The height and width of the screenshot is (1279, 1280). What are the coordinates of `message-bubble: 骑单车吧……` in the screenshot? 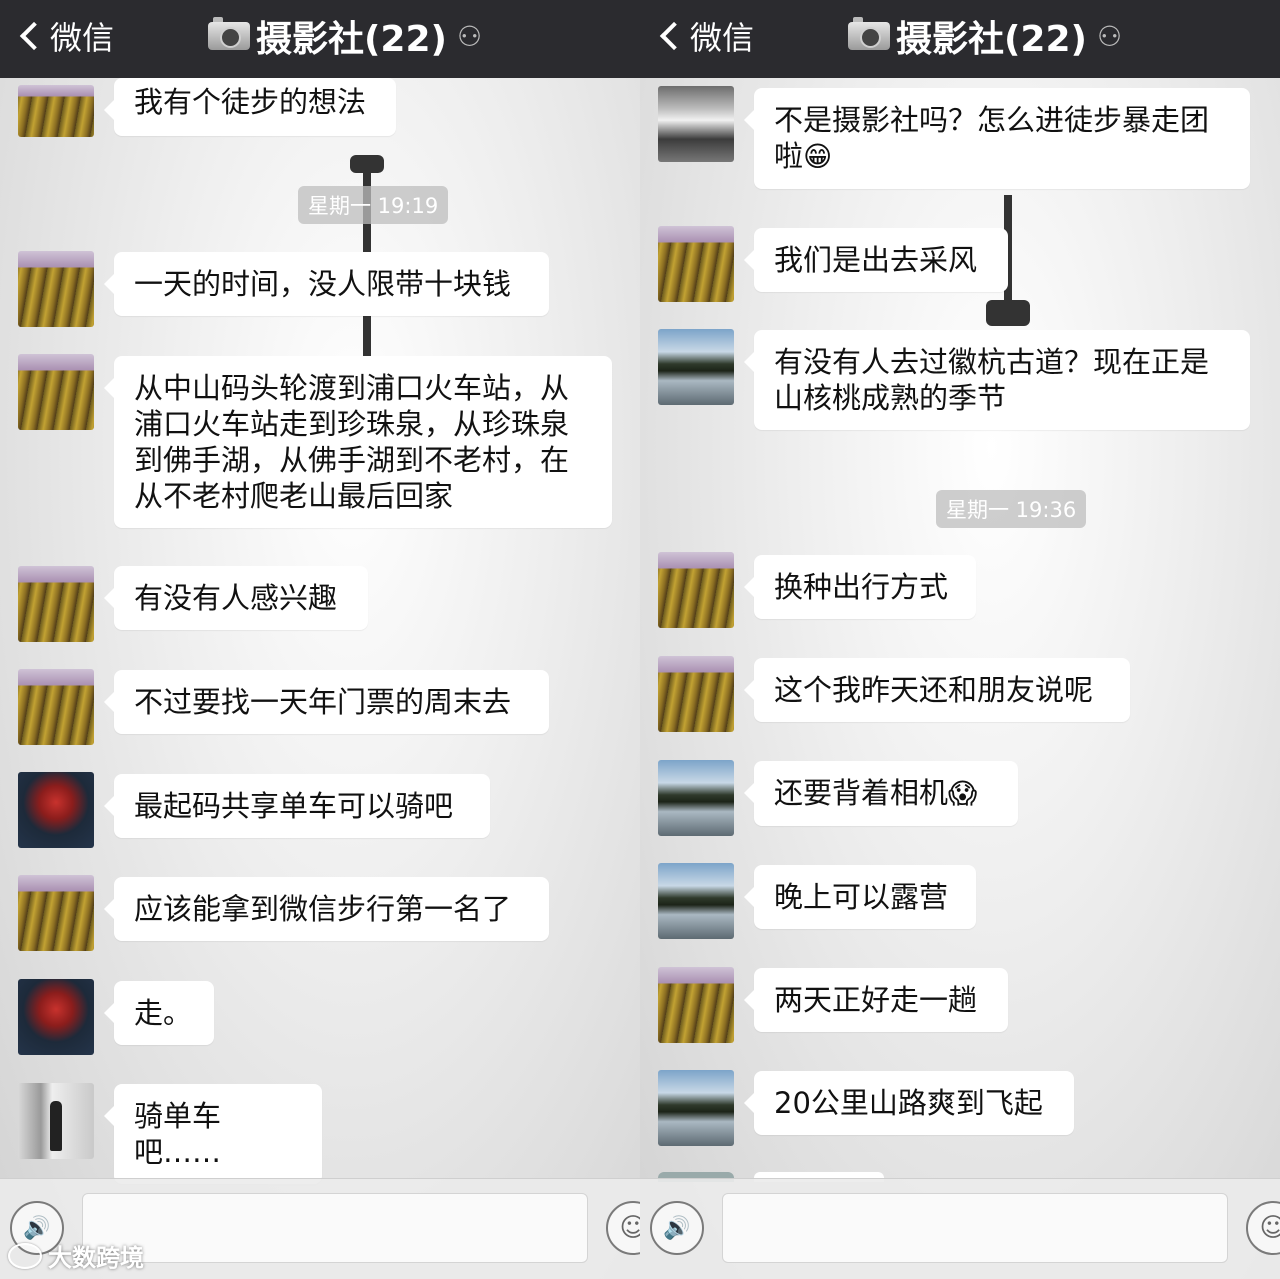 It's located at (213, 1134).